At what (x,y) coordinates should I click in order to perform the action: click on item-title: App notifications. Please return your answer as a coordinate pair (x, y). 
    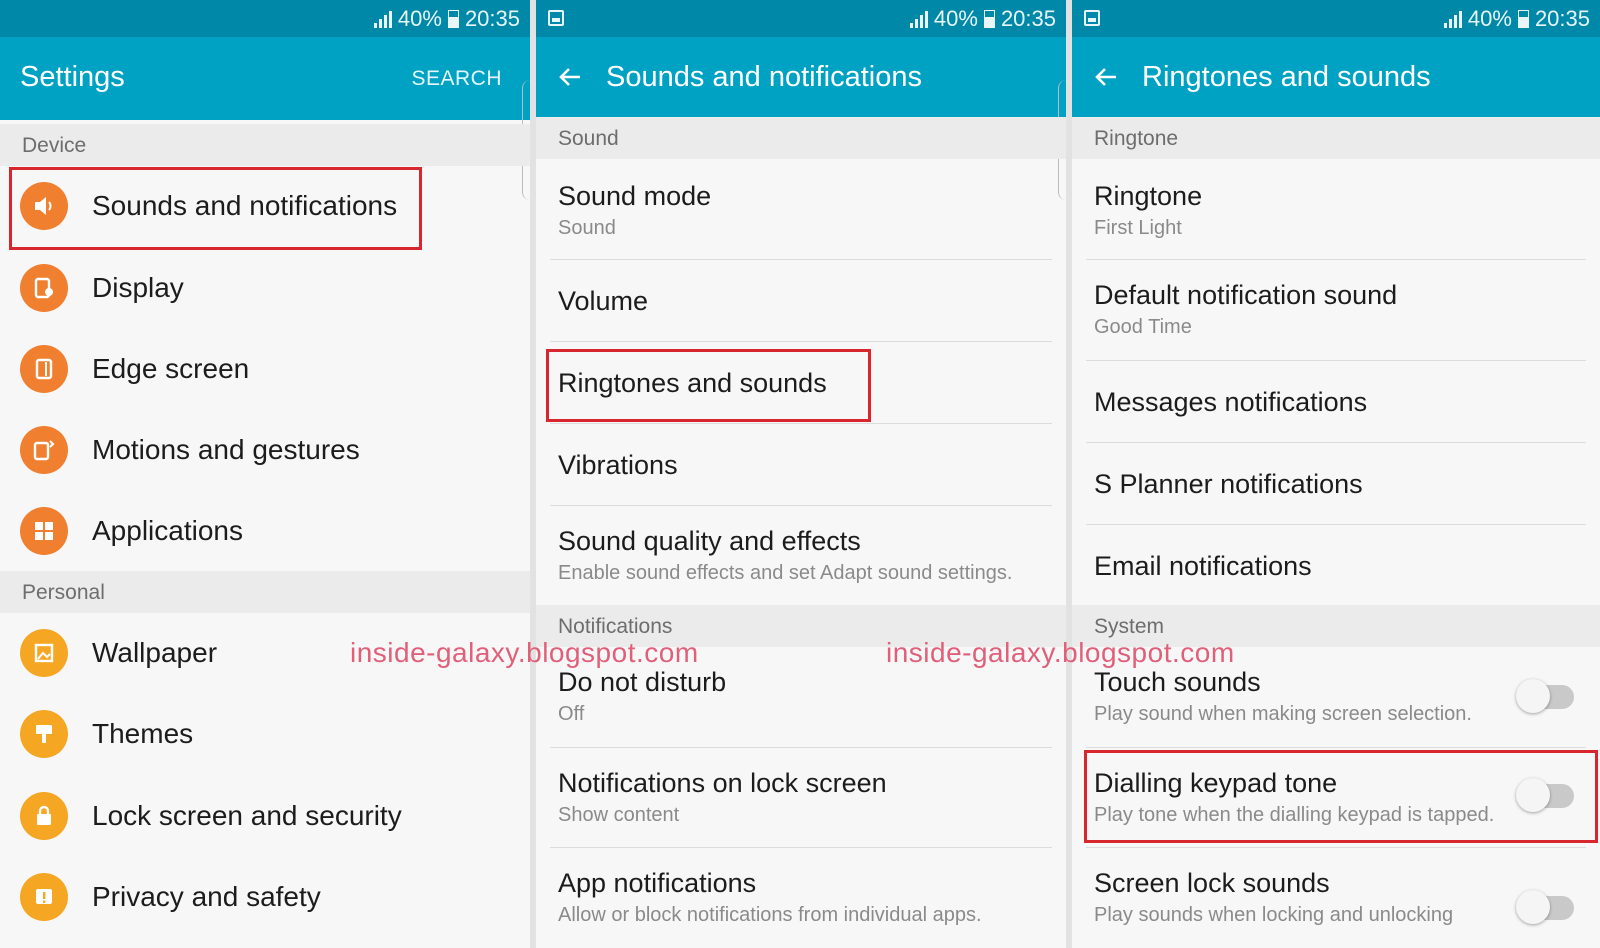
    Looking at the image, I should click on (657, 883).